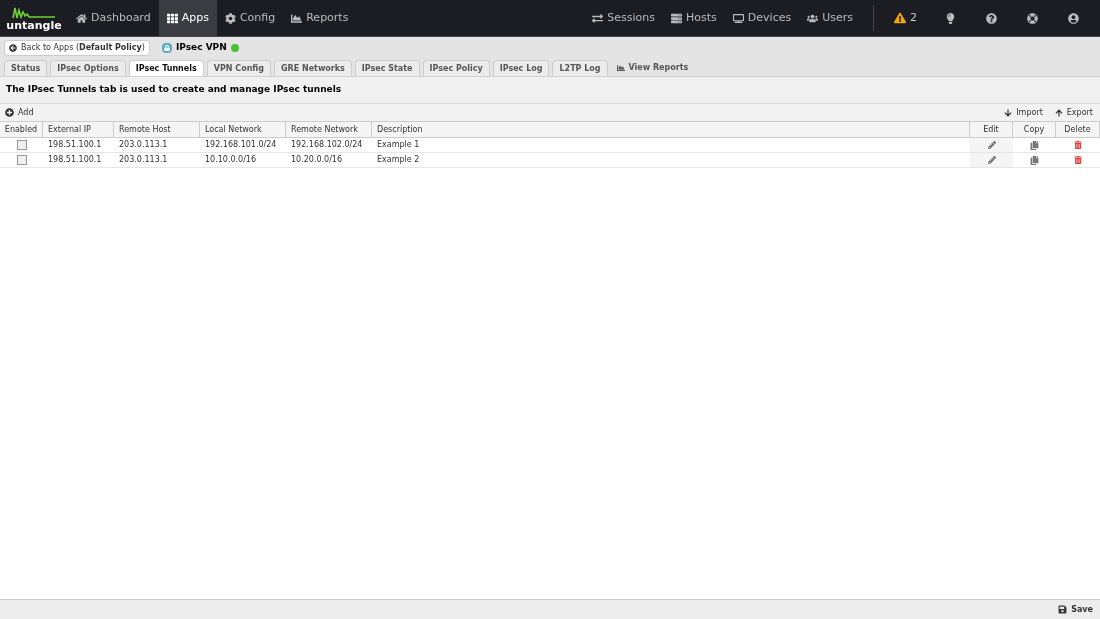 Image resolution: width=1100 pixels, height=619 pixels. Describe the element at coordinates (34, 25) in the screenshot. I see `logo-text: untangle` at that location.